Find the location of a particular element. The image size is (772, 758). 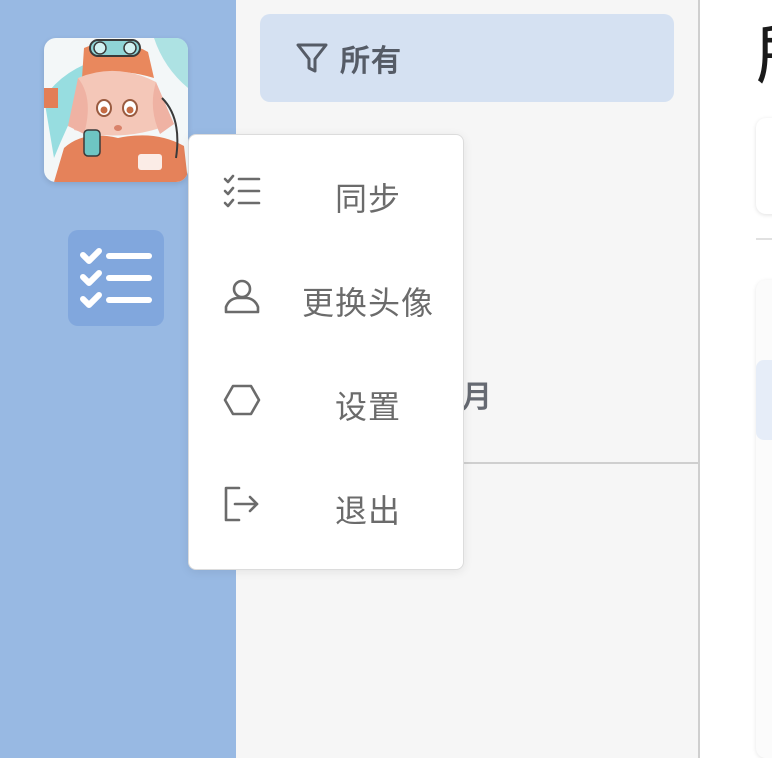

logout-icon is located at coordinates (241, 504).